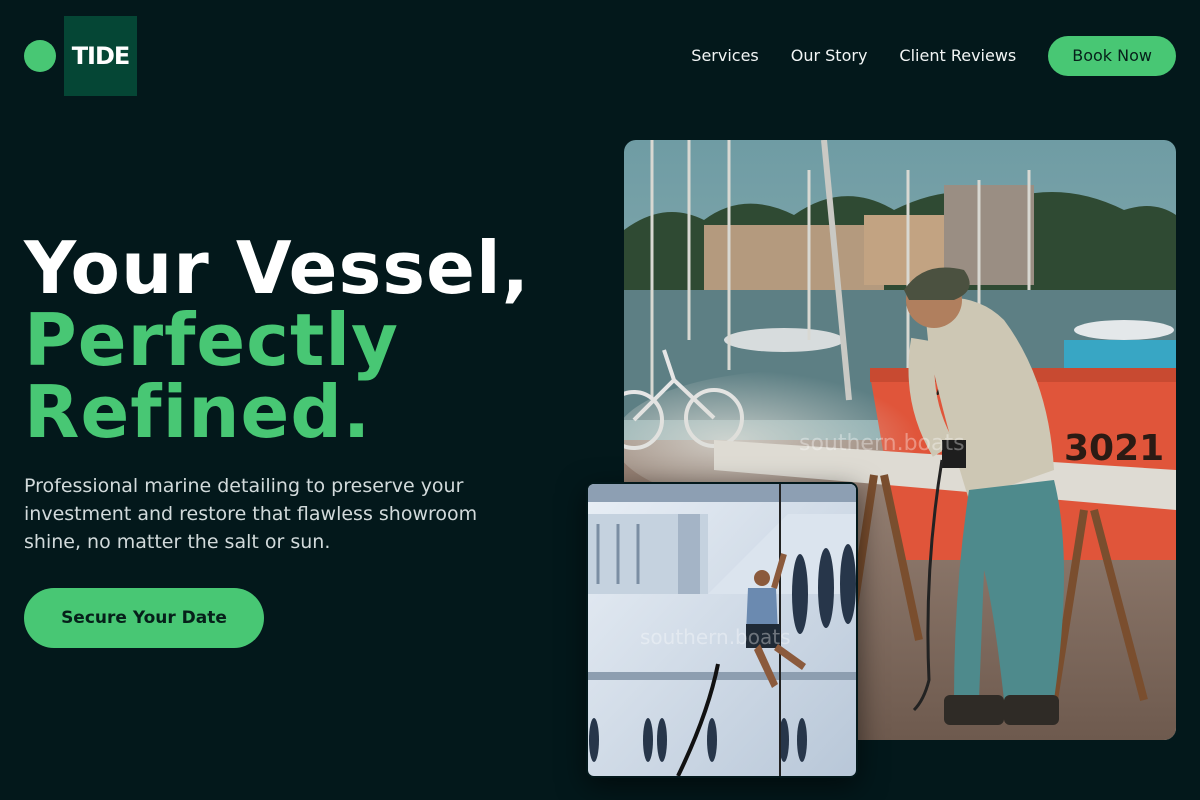 The width and height of the screenshot is (1200, 800). Describe the element at coordinates (829, 56) in the screenshot. I see `nav-link-our-story: Our Story` at that location.